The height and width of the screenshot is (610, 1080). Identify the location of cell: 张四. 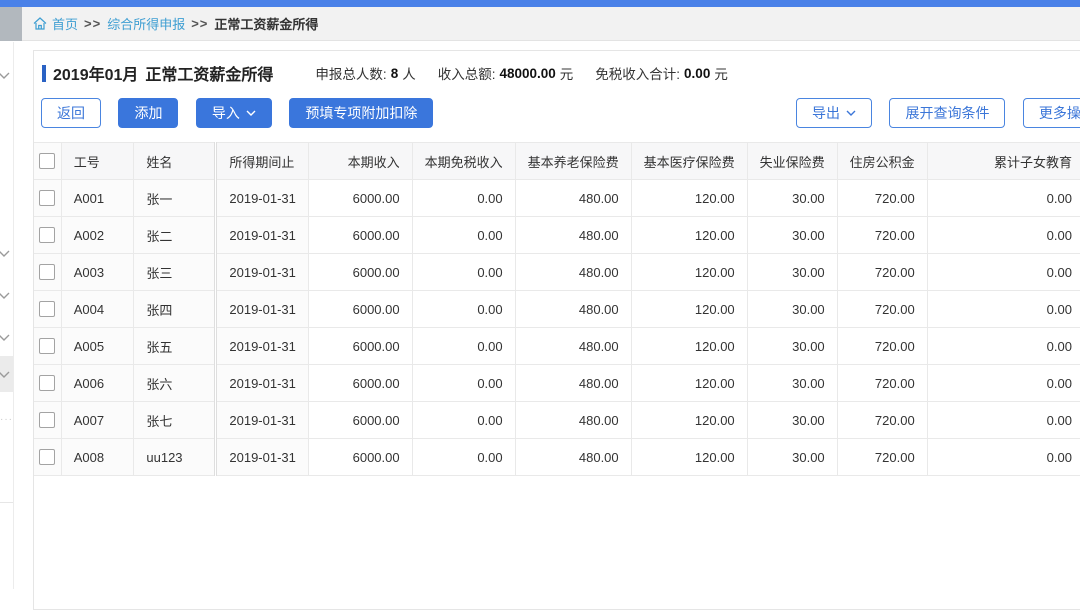
(175, 309).